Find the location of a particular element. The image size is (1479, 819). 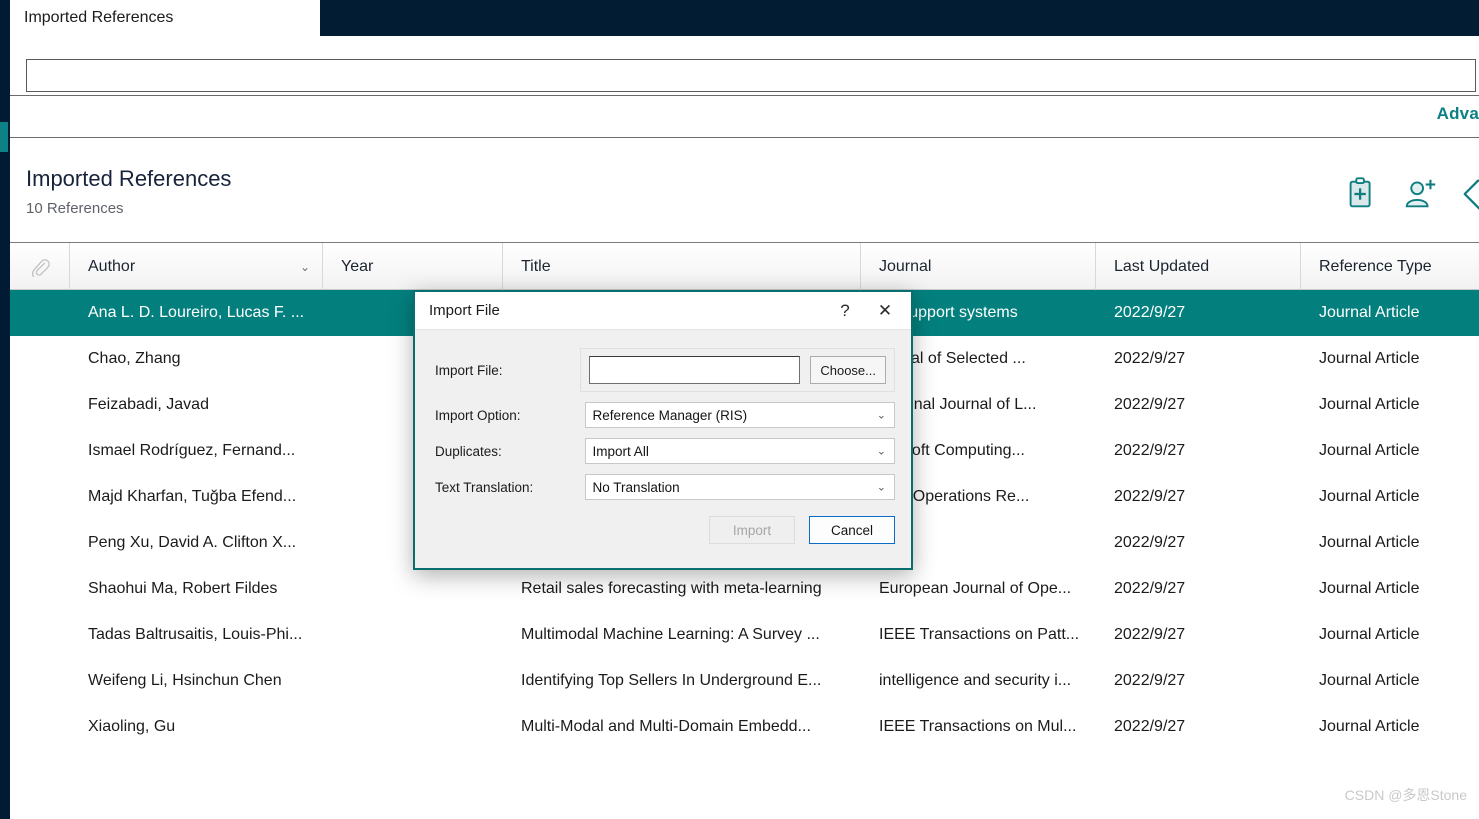

column-header-title-label: Title is located at coordinates (536, 266).